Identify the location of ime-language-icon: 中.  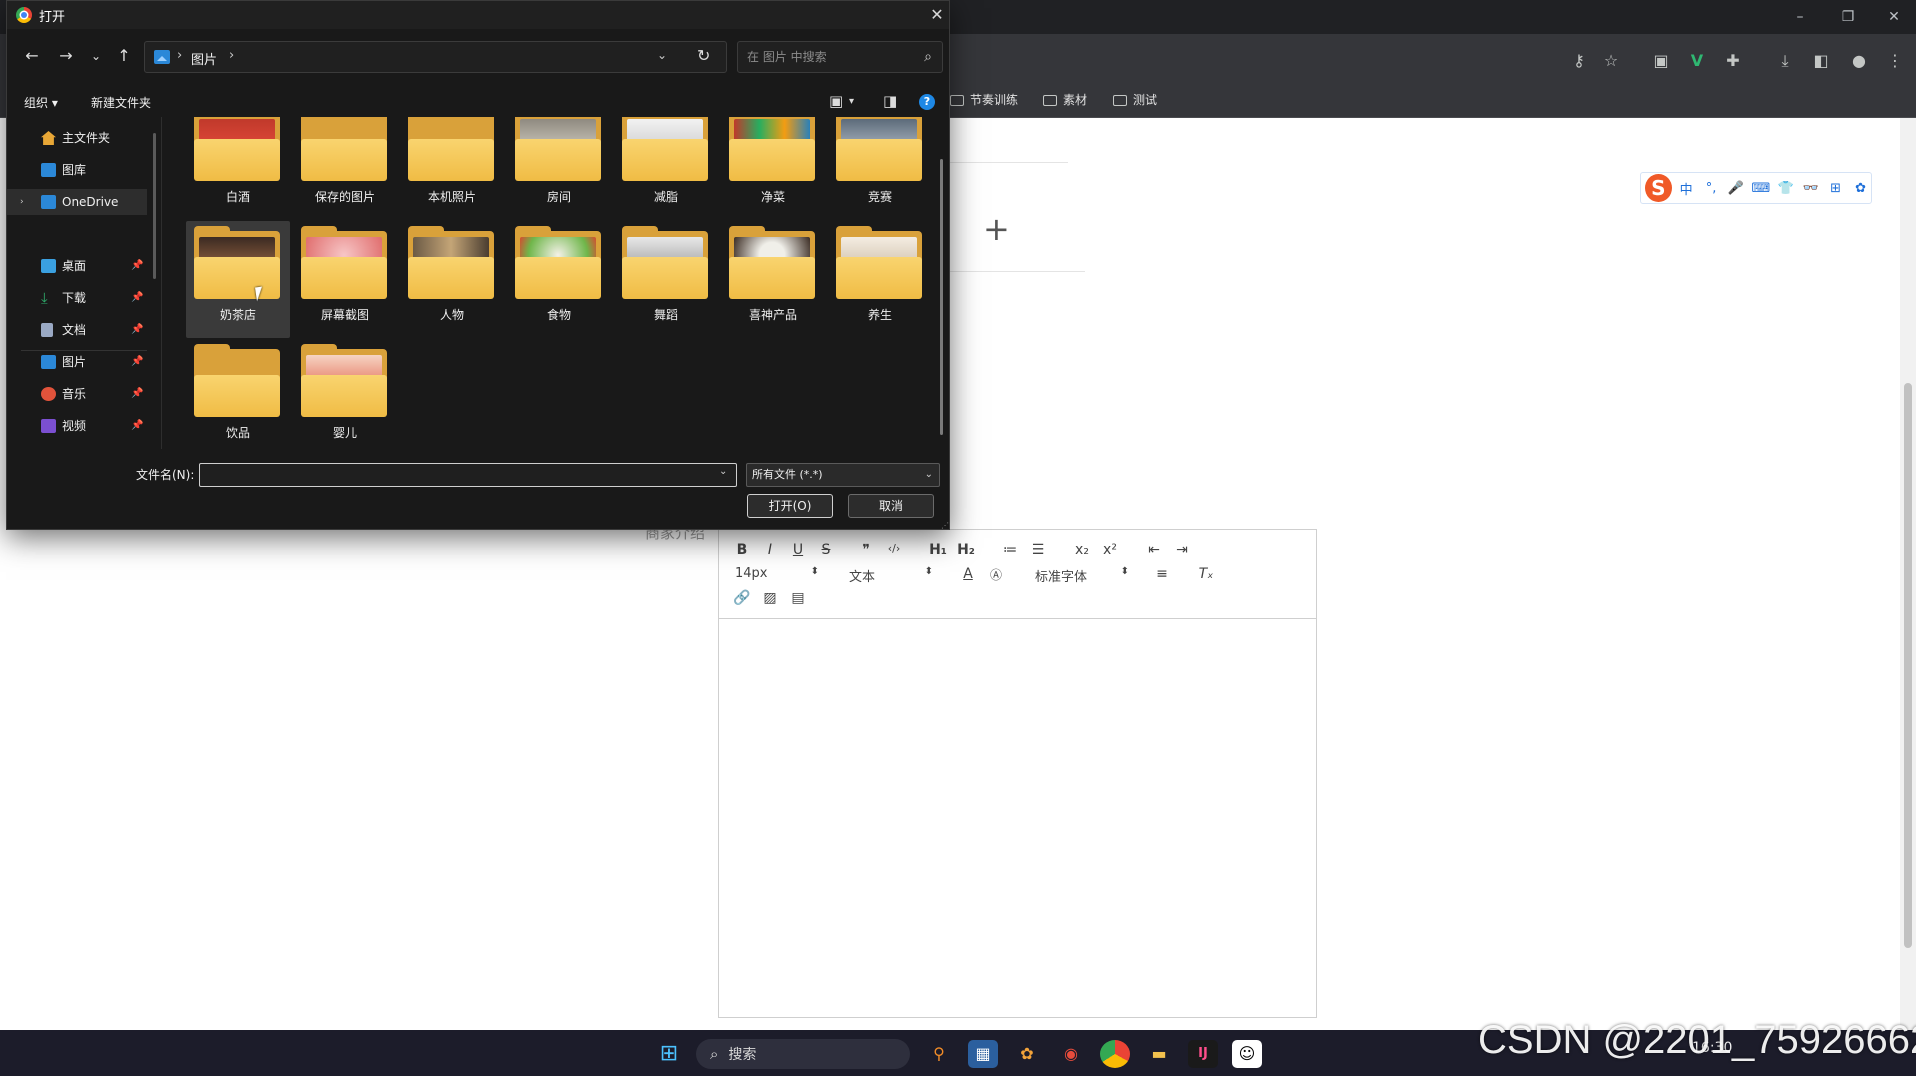
(1686, 188).